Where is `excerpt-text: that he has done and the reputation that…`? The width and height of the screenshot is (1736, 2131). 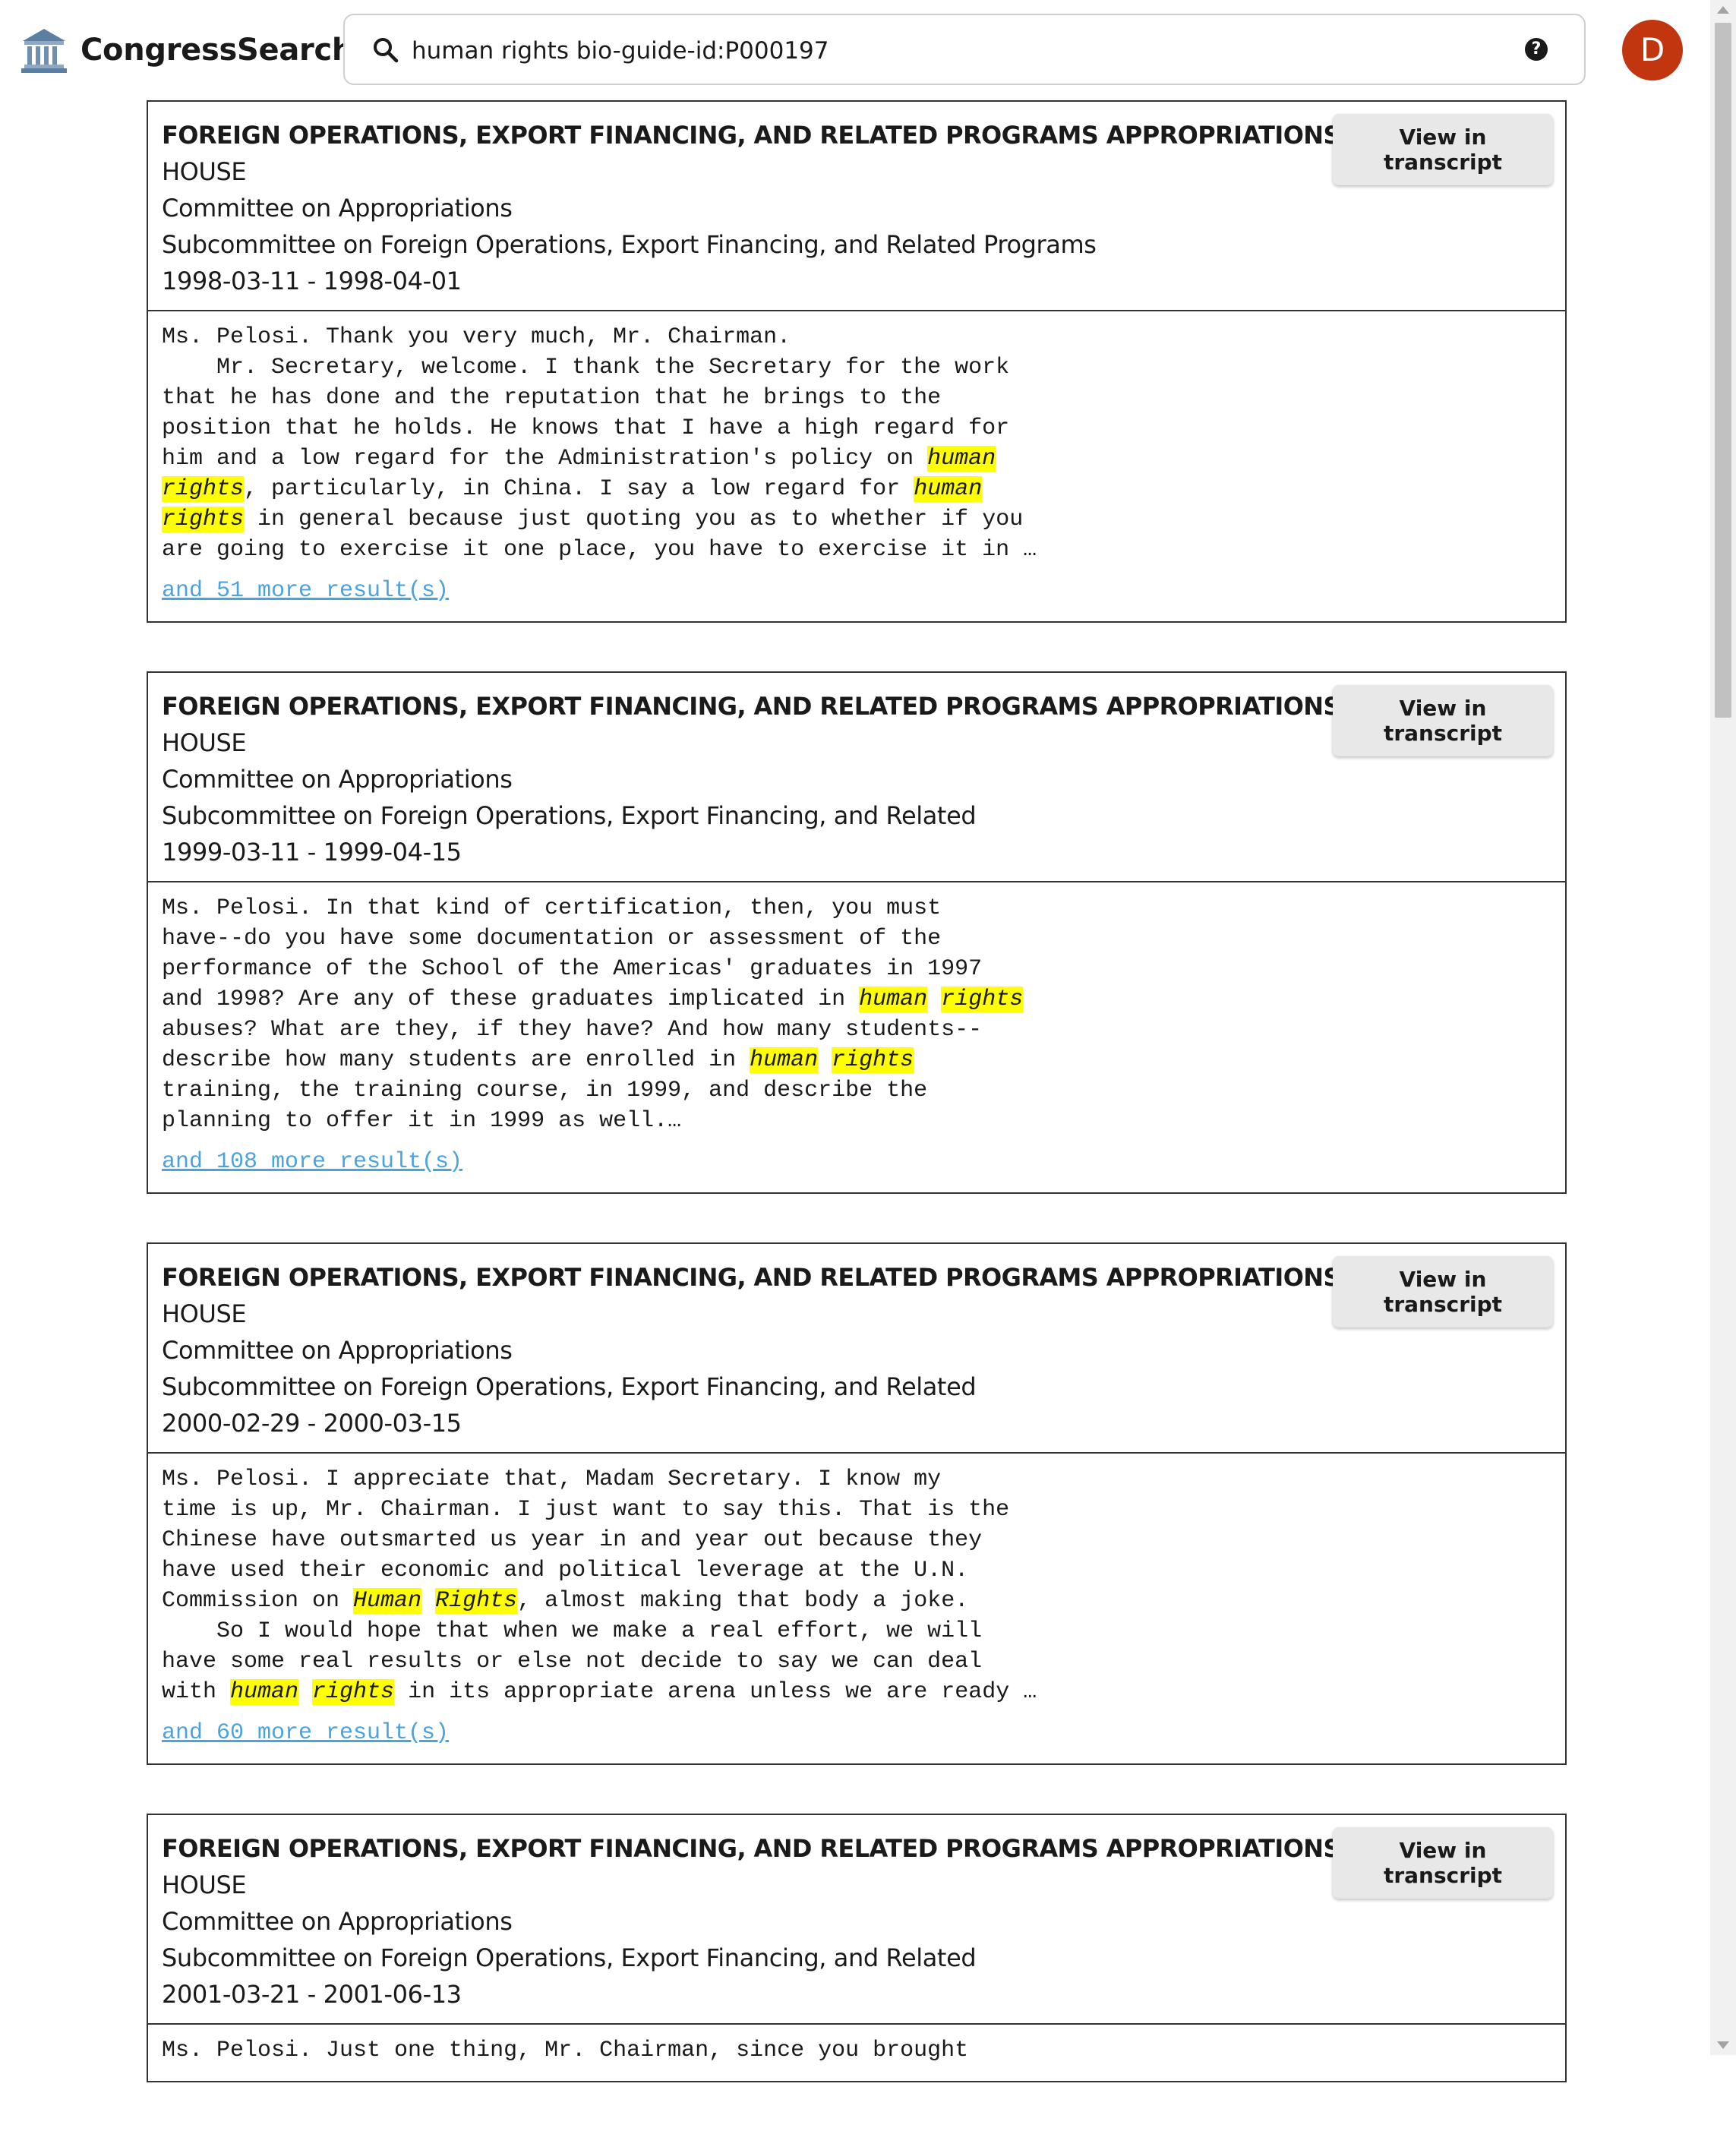 excerpt-text: that he has done and the reputation that… is located at coordinates (552, 398).